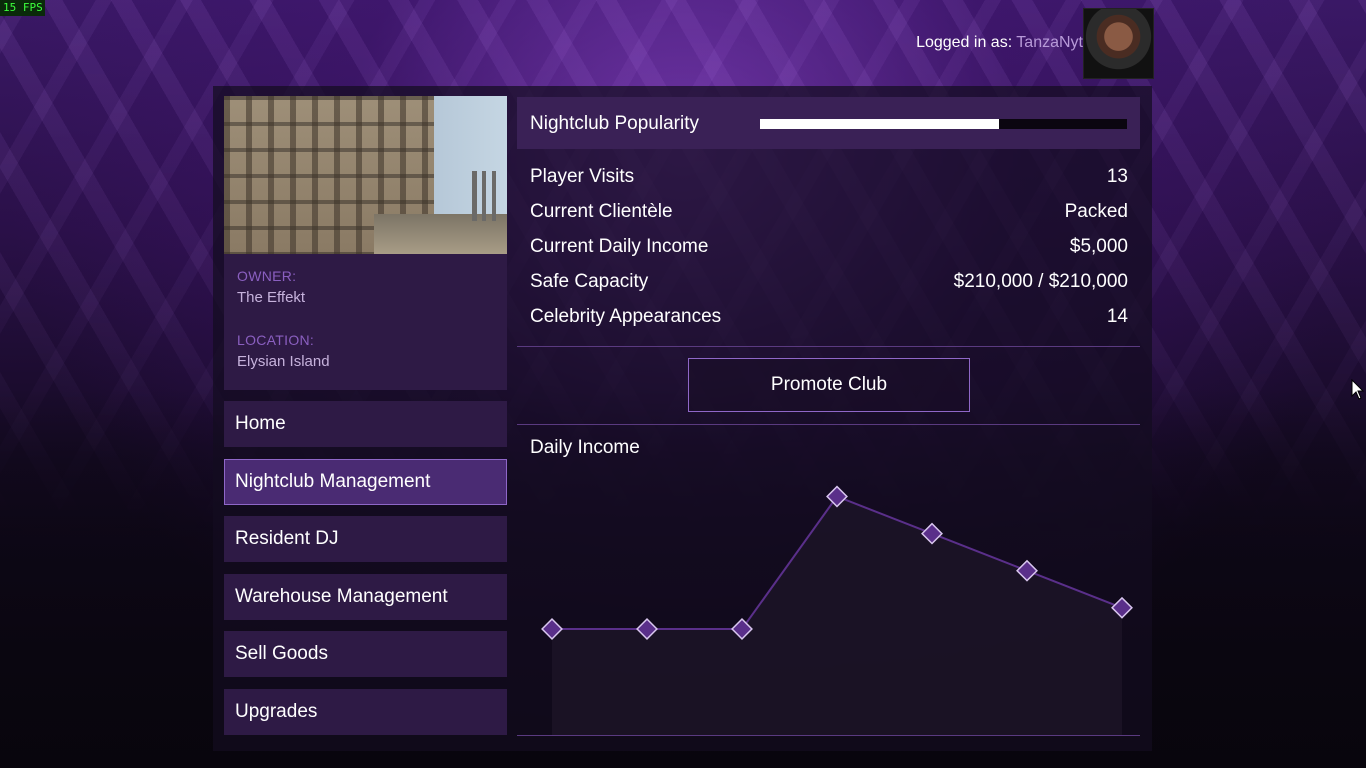 This screenshot has height=768, width=1366. I want to click on stat-label: Safe Capacity, so click(589, 281).